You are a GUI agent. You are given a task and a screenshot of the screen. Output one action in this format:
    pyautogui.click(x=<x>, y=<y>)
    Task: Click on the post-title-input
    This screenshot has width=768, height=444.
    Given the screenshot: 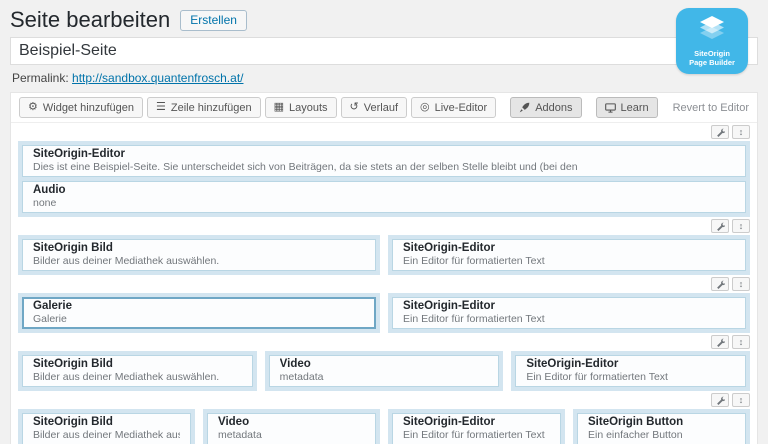 What is the action you would take?
    pyautogui.click(x=384, y=51)
    